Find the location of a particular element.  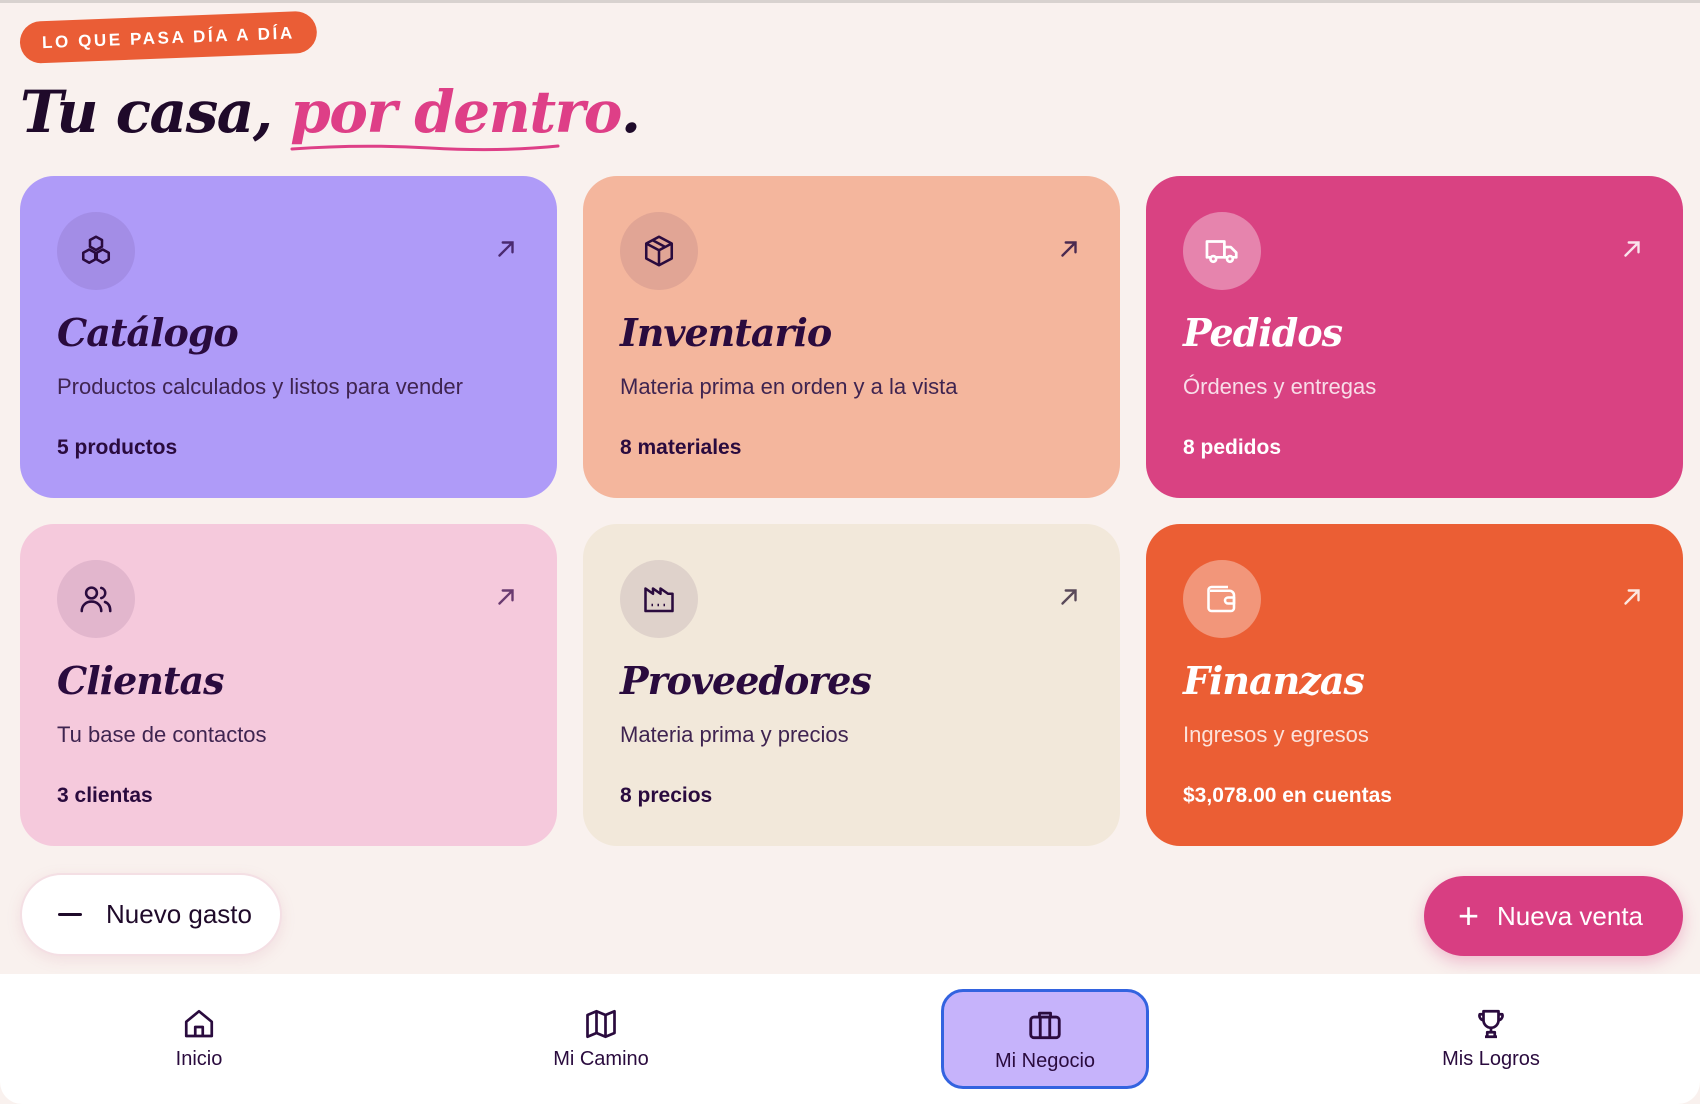

cubes-icon is located at coordinates (96, 251).